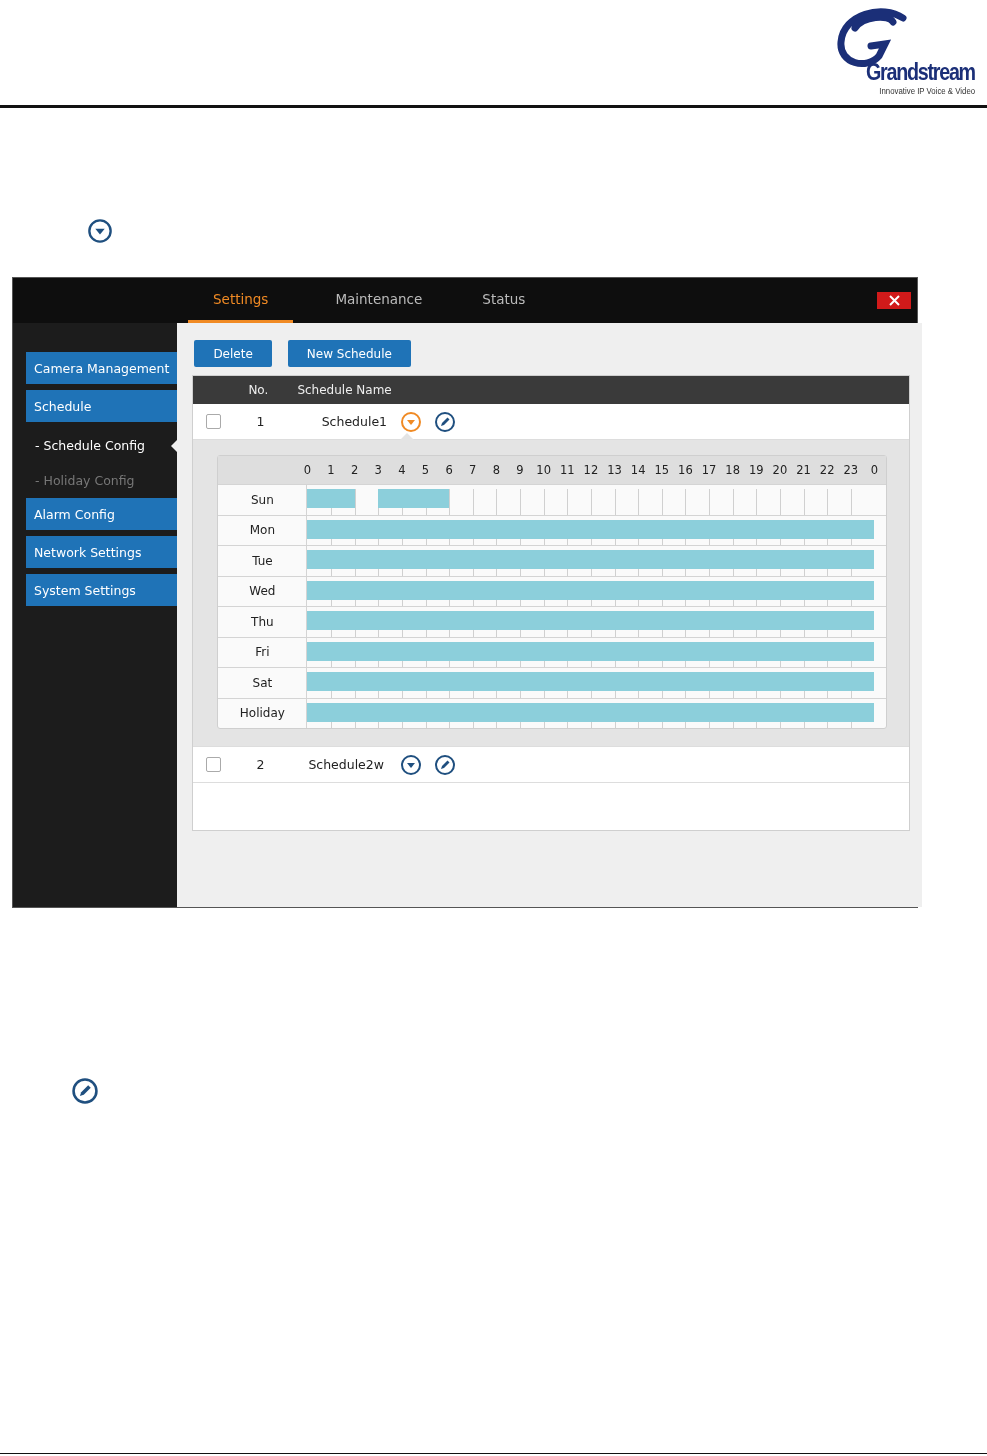 The width and height of the screenshot is (987, 1456). Describe the element at coordinates (102, 552) in the screenshot. I see `sidebar-item: Network Settings` at that location.